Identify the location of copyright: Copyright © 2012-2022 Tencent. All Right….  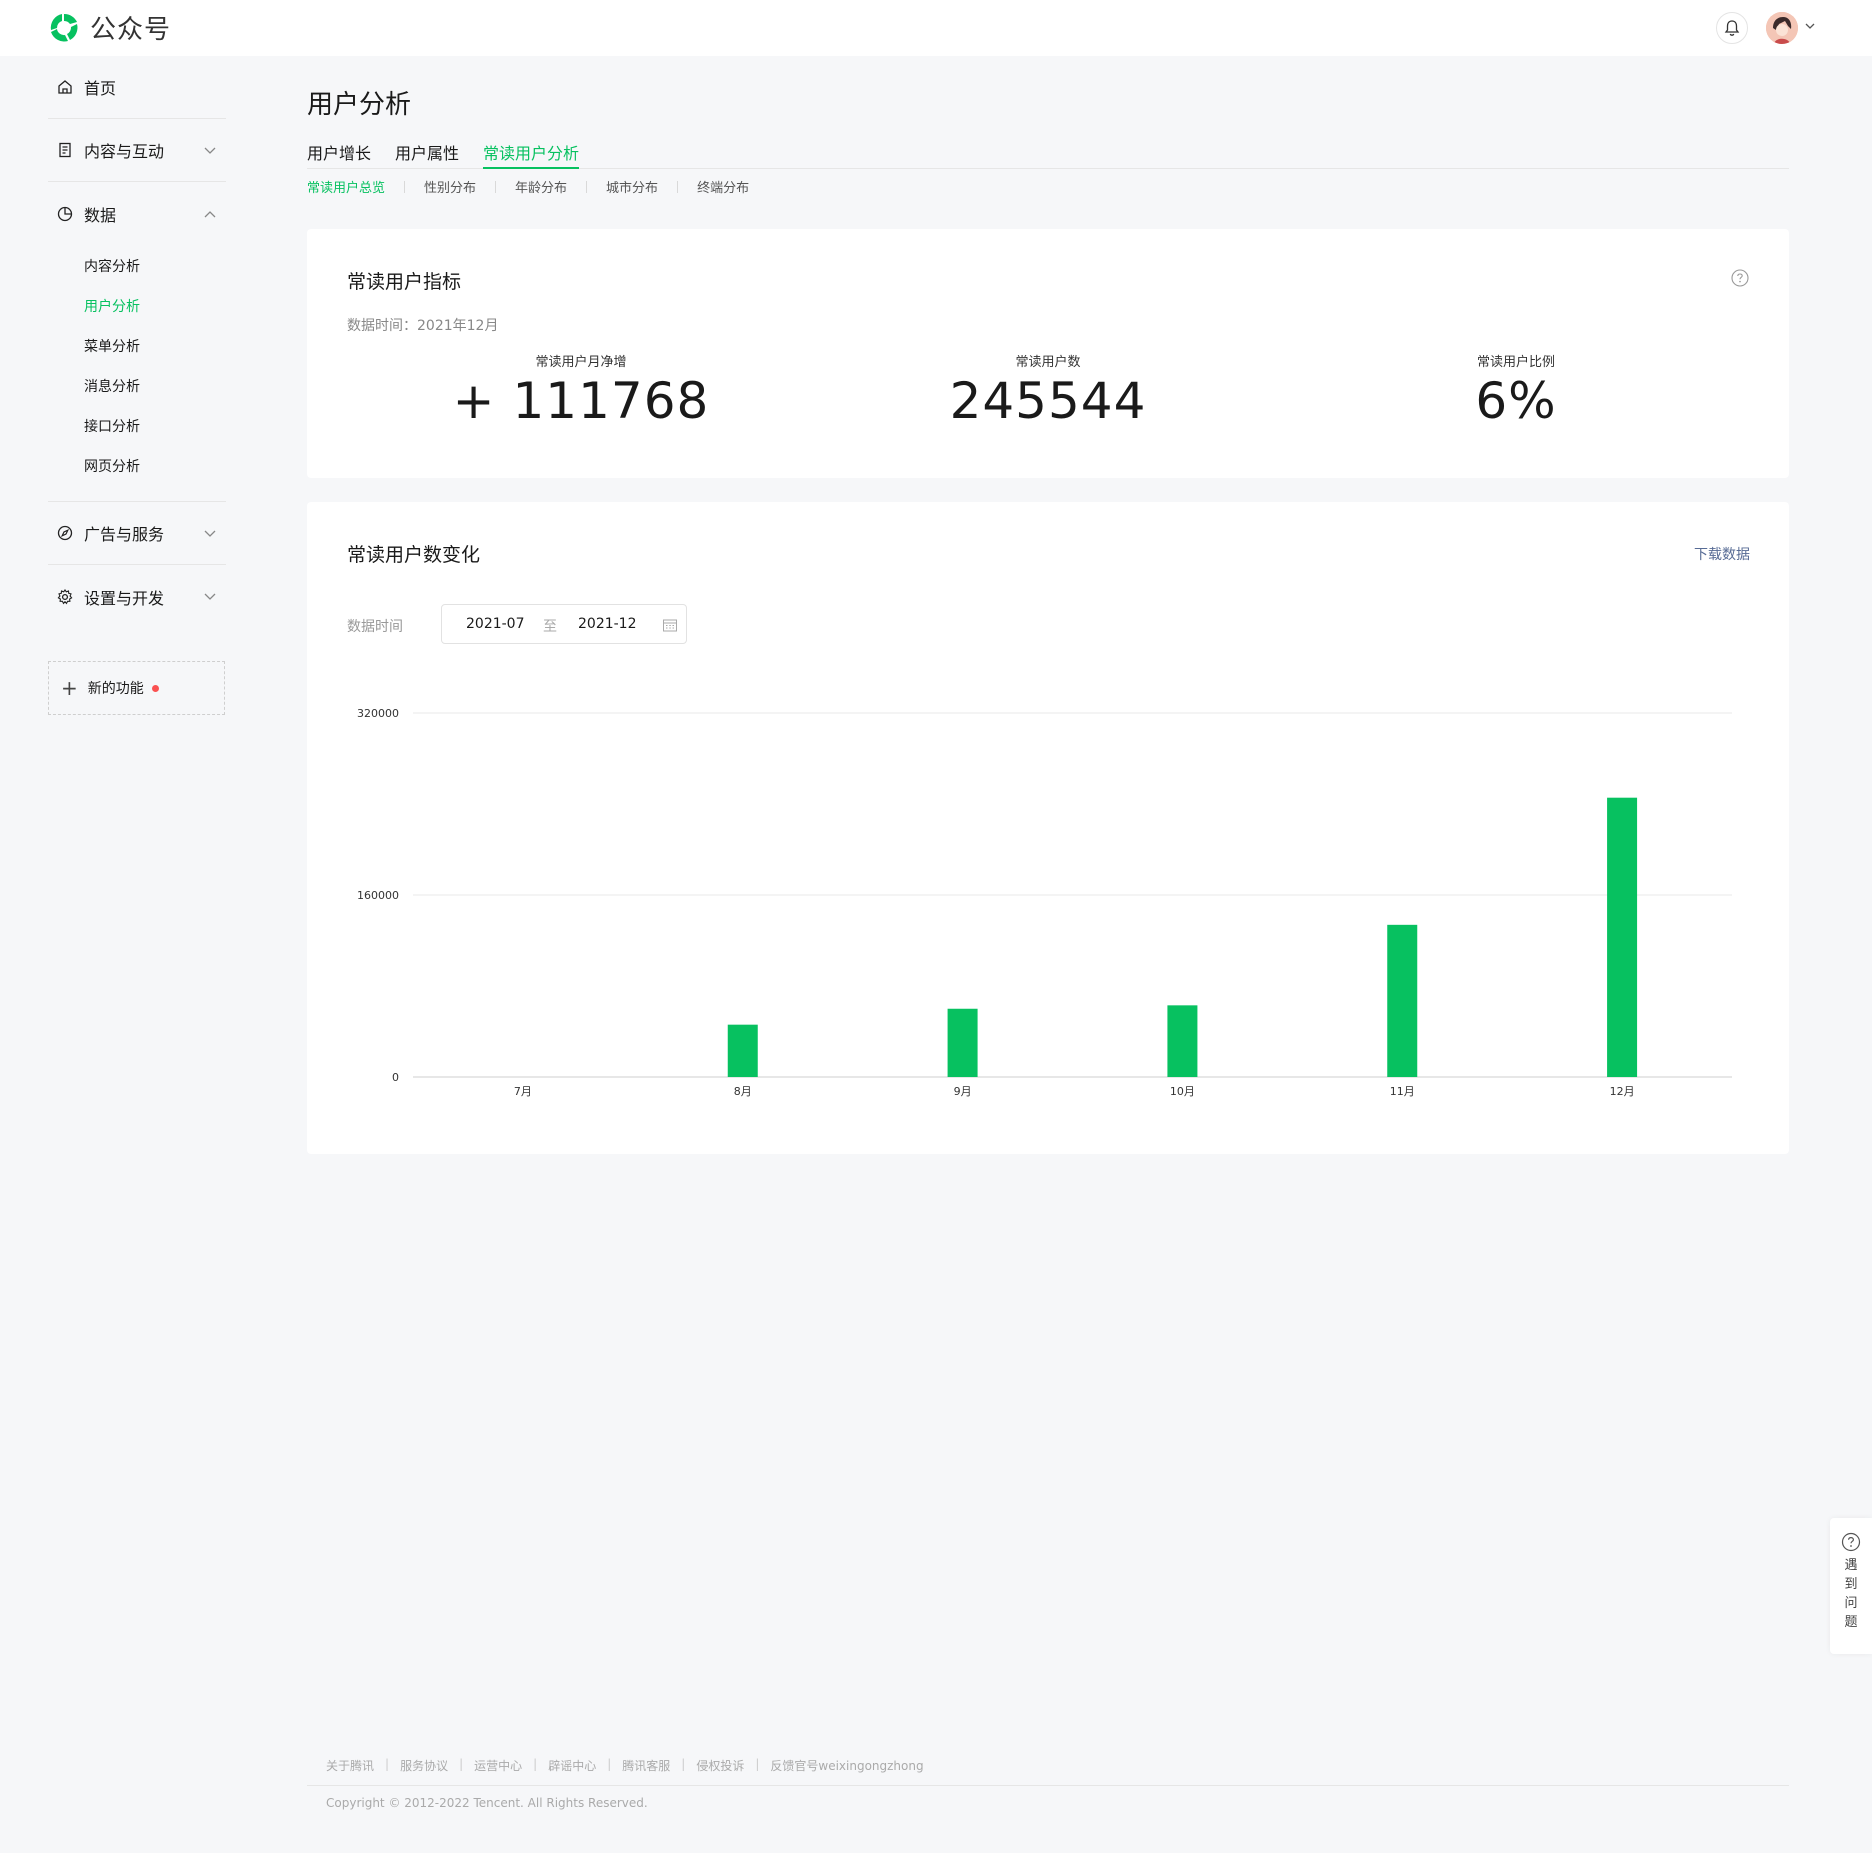
(487, 1803).